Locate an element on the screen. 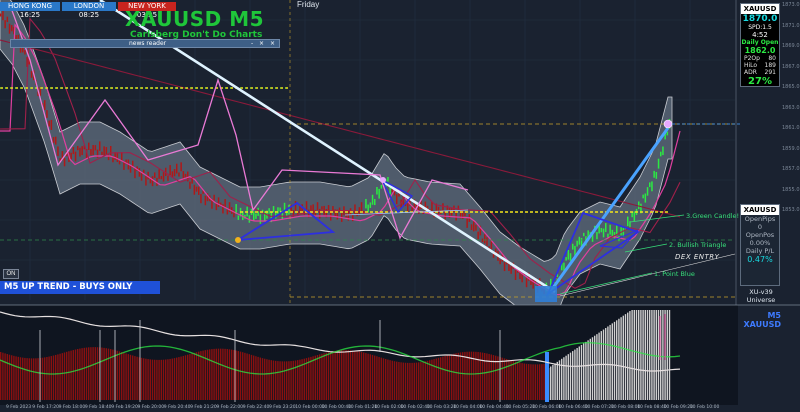  time-axis-label: 10 Feb 06:40 is located at coordinates (573, 407).